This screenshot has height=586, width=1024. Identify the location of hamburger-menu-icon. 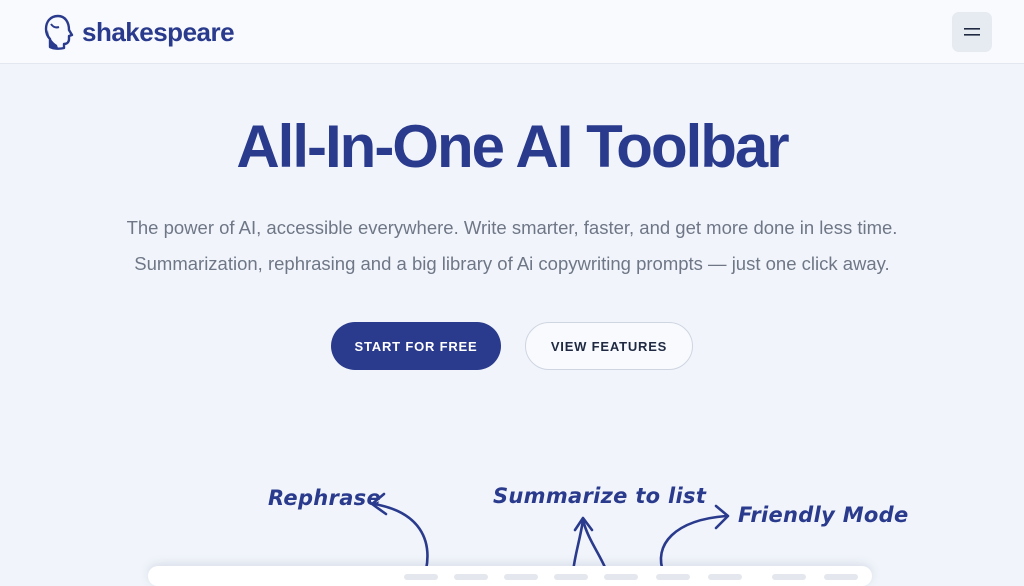
(972, 32).